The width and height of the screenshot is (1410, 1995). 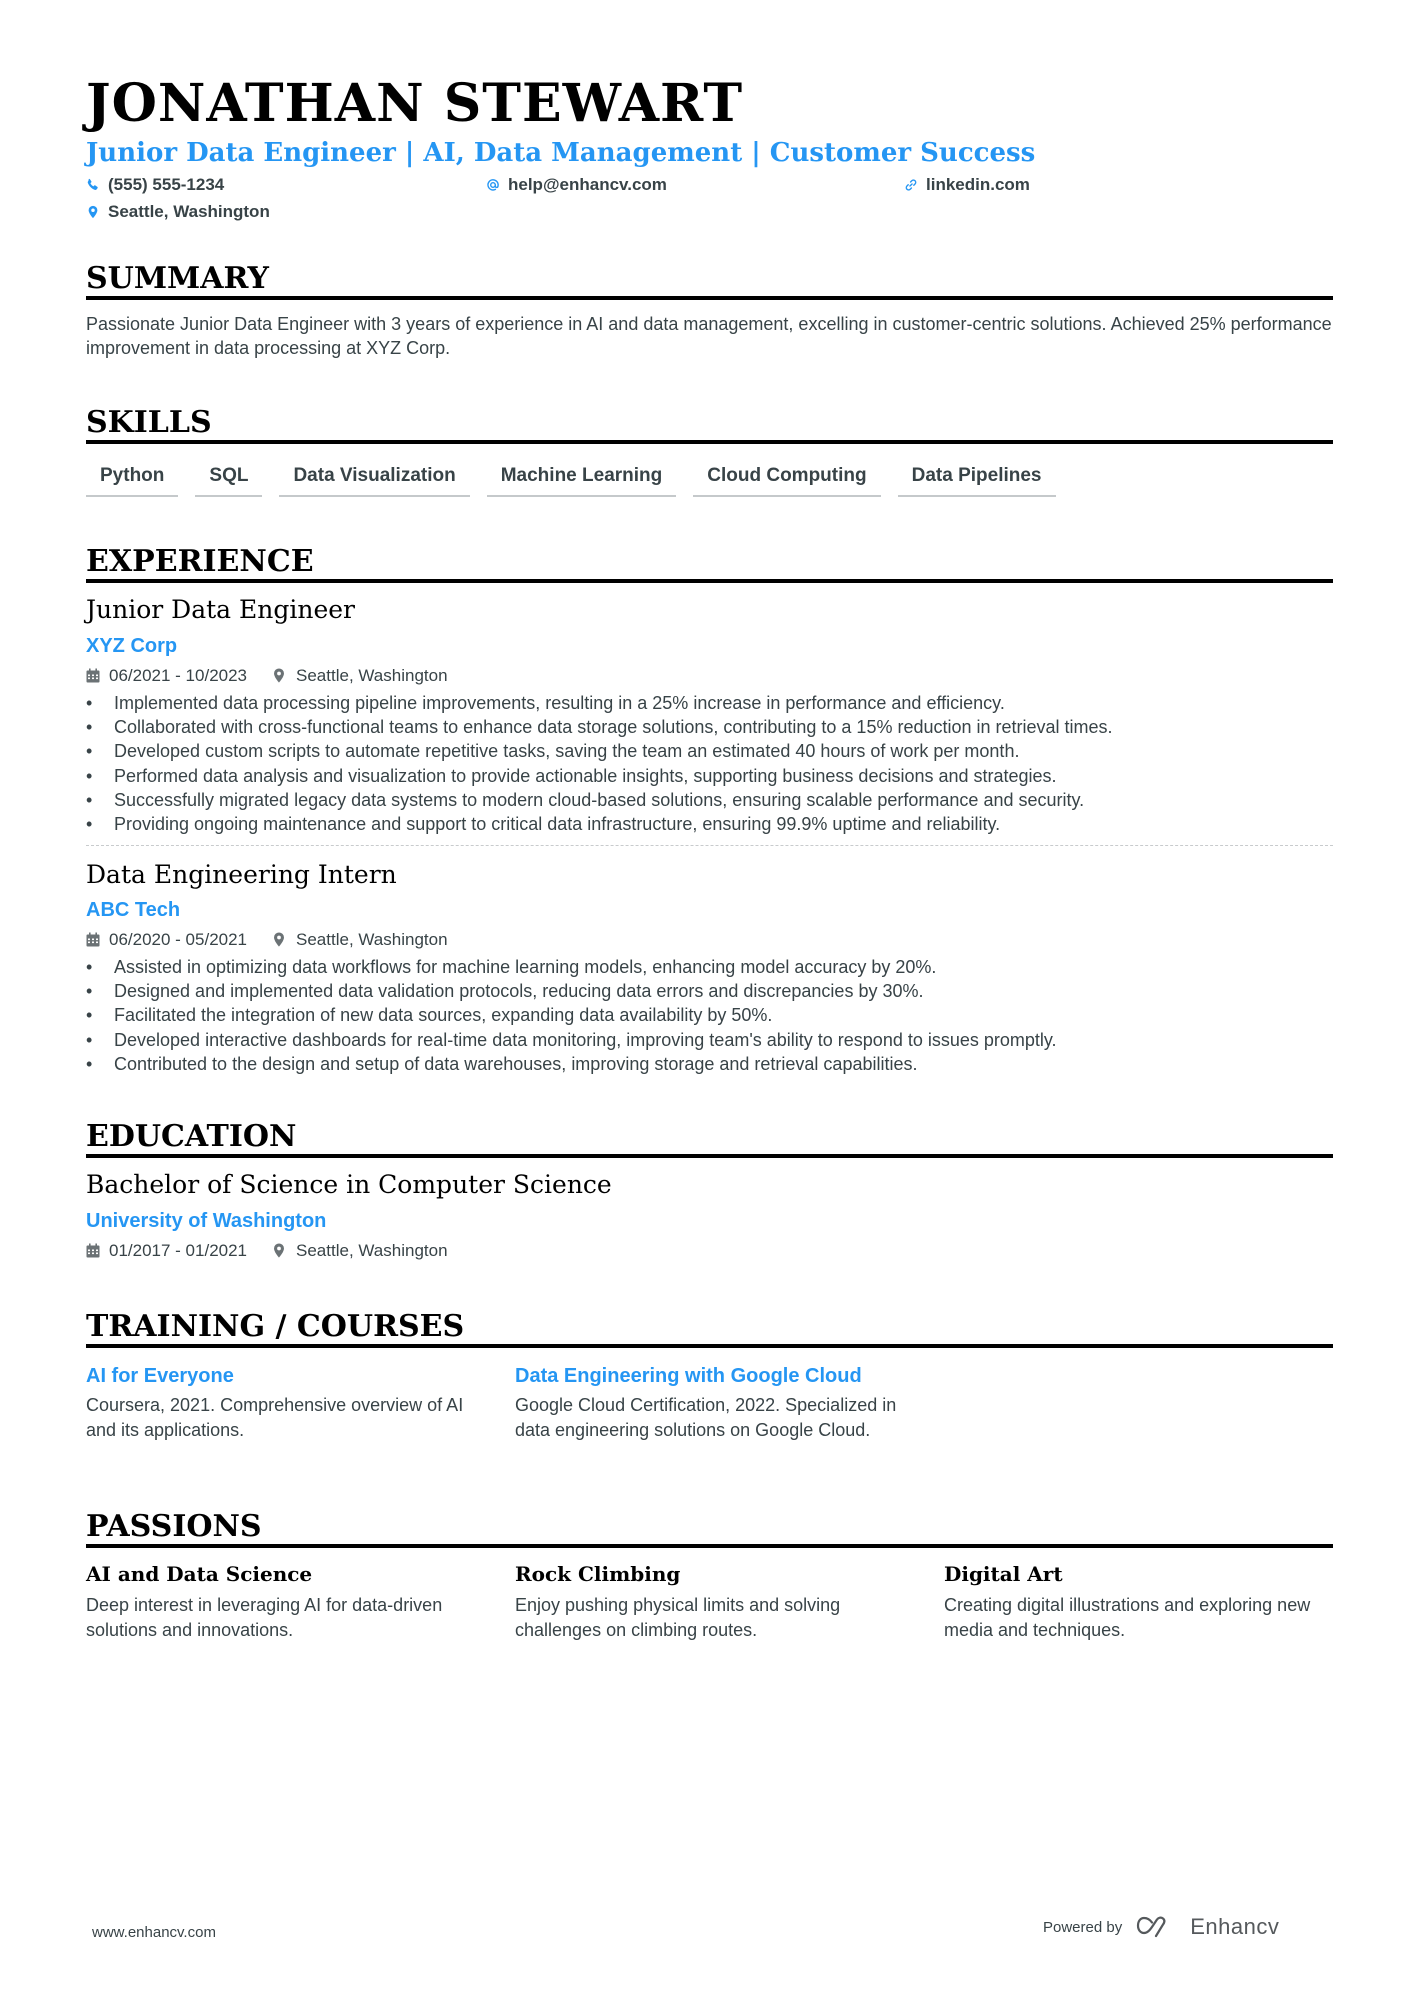 What do you see at coordinates (709, 442) in the screenshot?
I see `skills-divider` at bounding box center [709, 442].